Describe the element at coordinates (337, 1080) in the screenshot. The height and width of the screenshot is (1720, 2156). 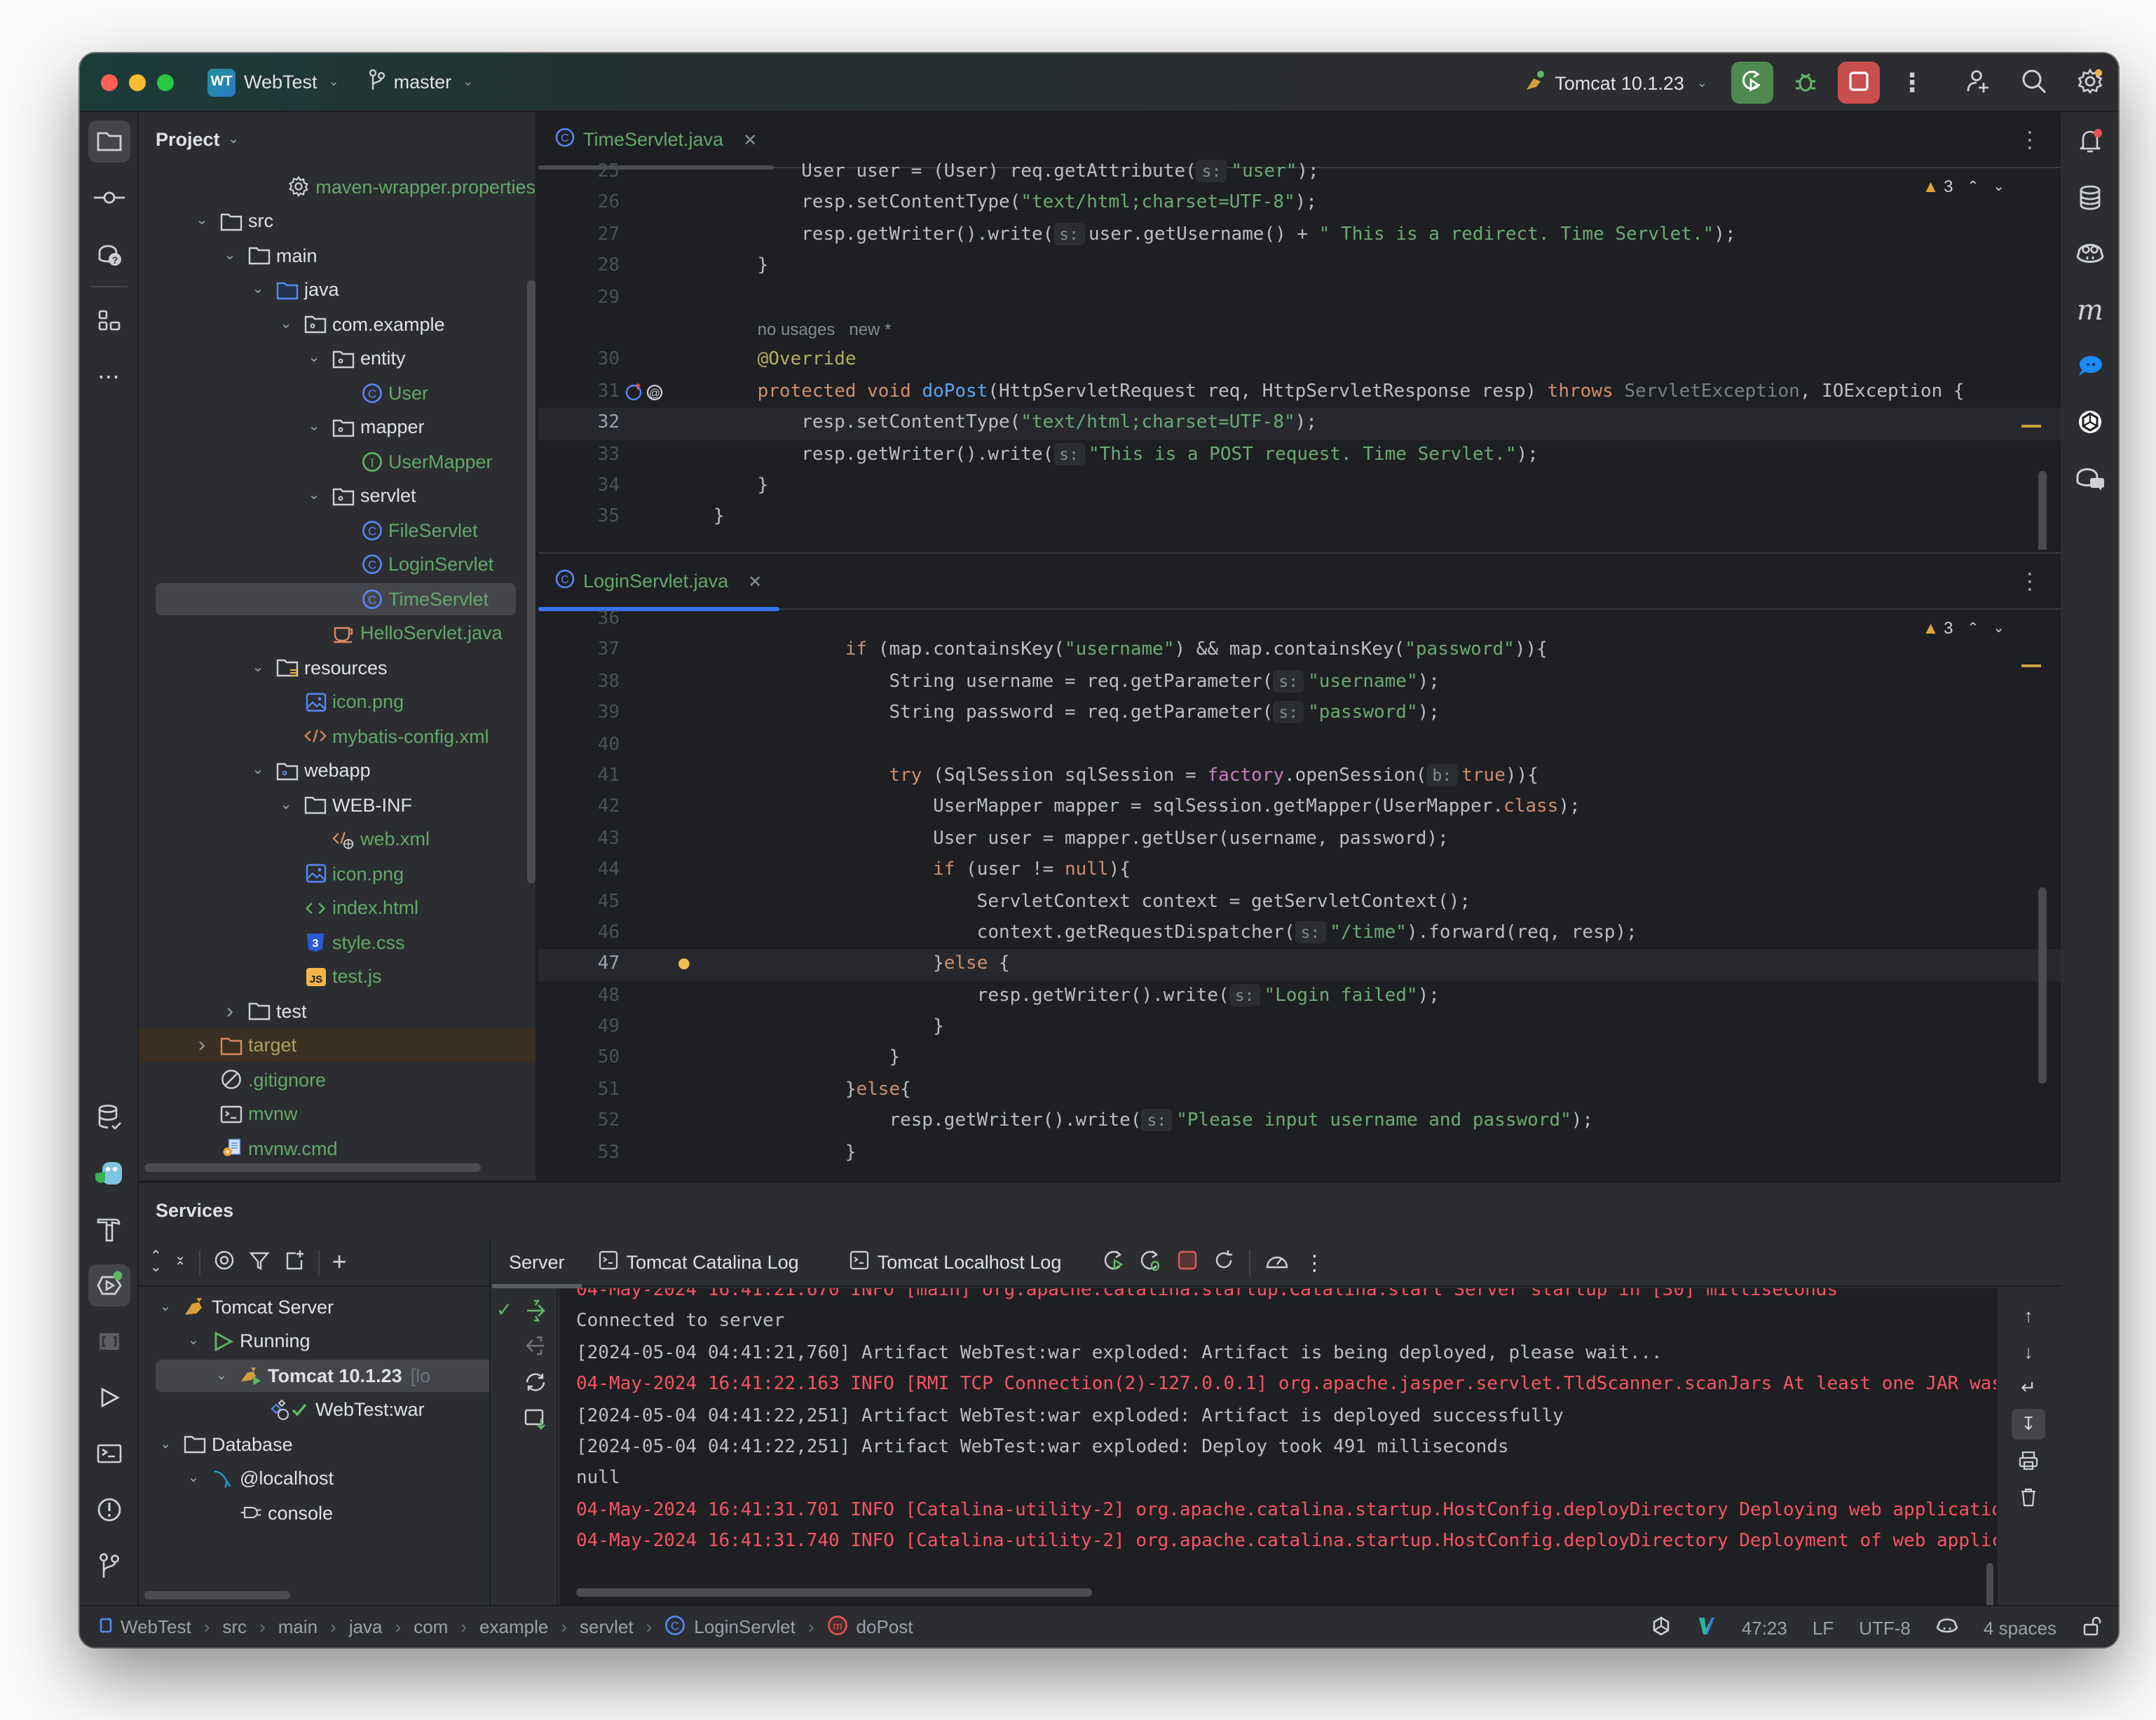
I see `project-tree-item: .gitignore` at that location.